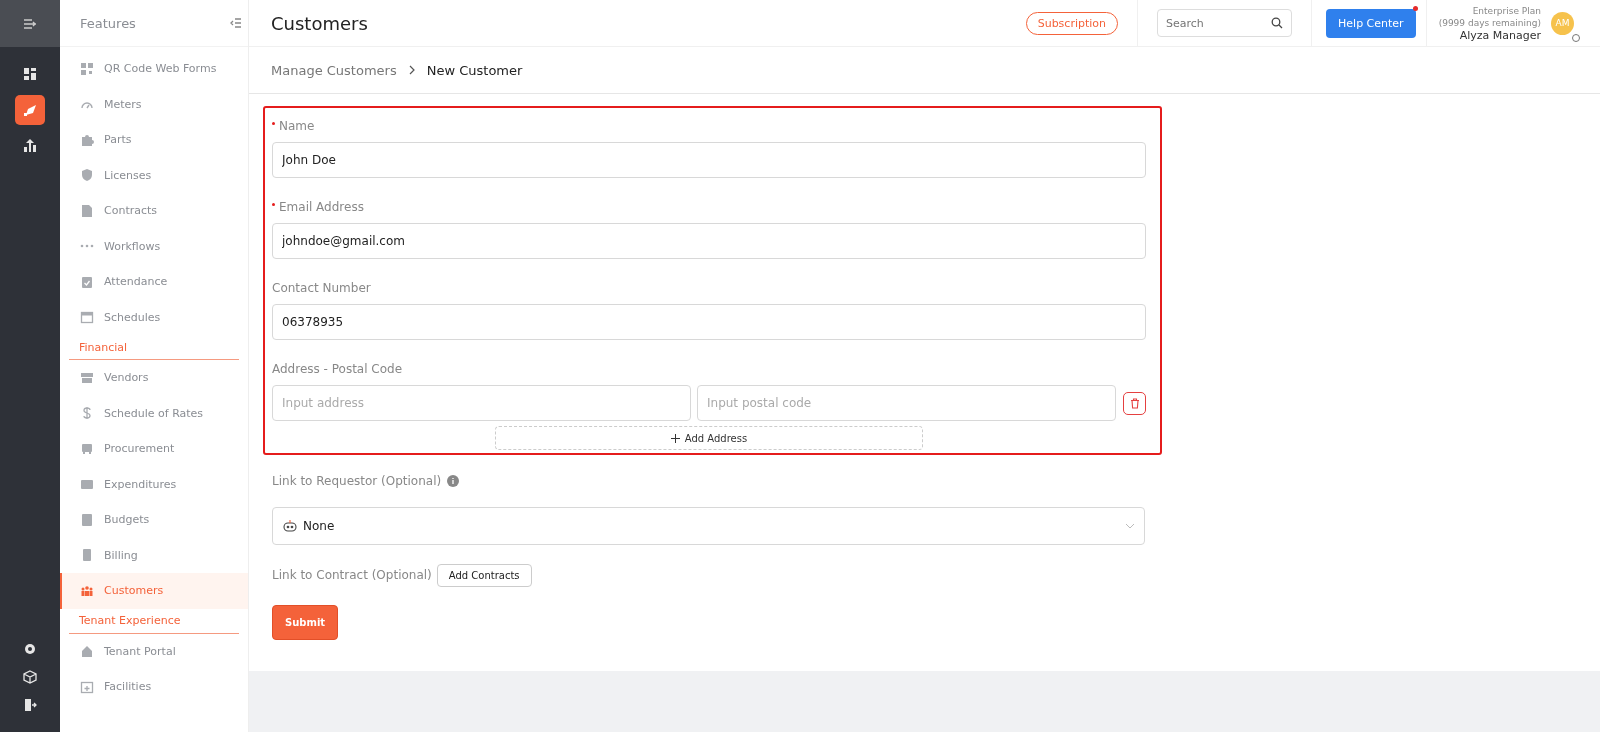  What do you see at coordinates (154, 246) in the screenshot?
I see `sidebar-item: Workflows` at bounding box center [154, 246].